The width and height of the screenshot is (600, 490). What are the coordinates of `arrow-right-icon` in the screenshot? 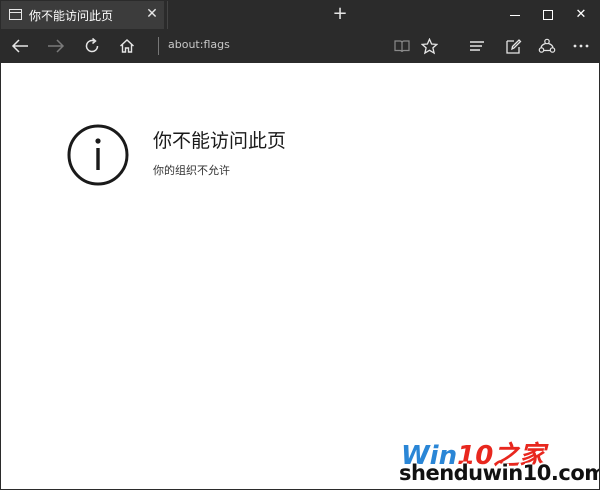 It's located at (56, 46).